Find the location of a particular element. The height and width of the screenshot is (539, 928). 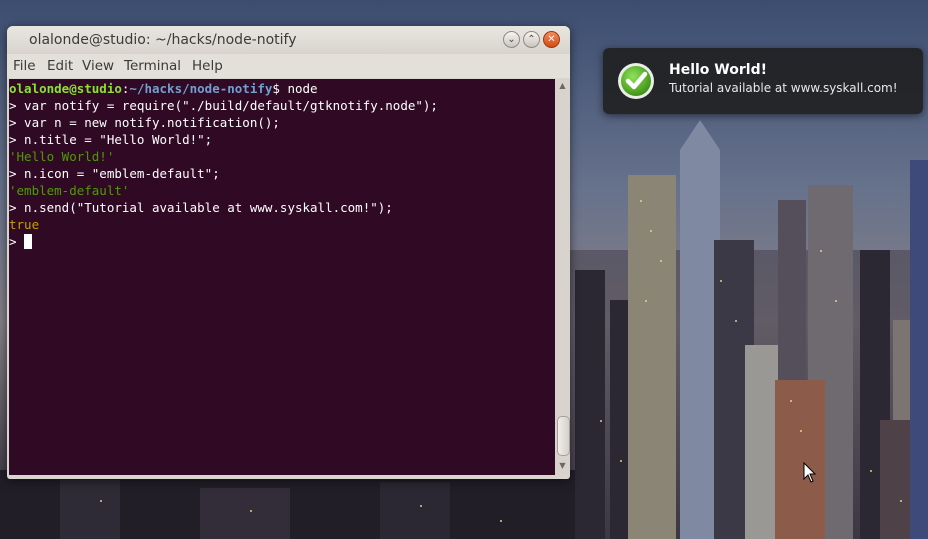

maximize-button: ⌃ is located at coordinates (531, 39).